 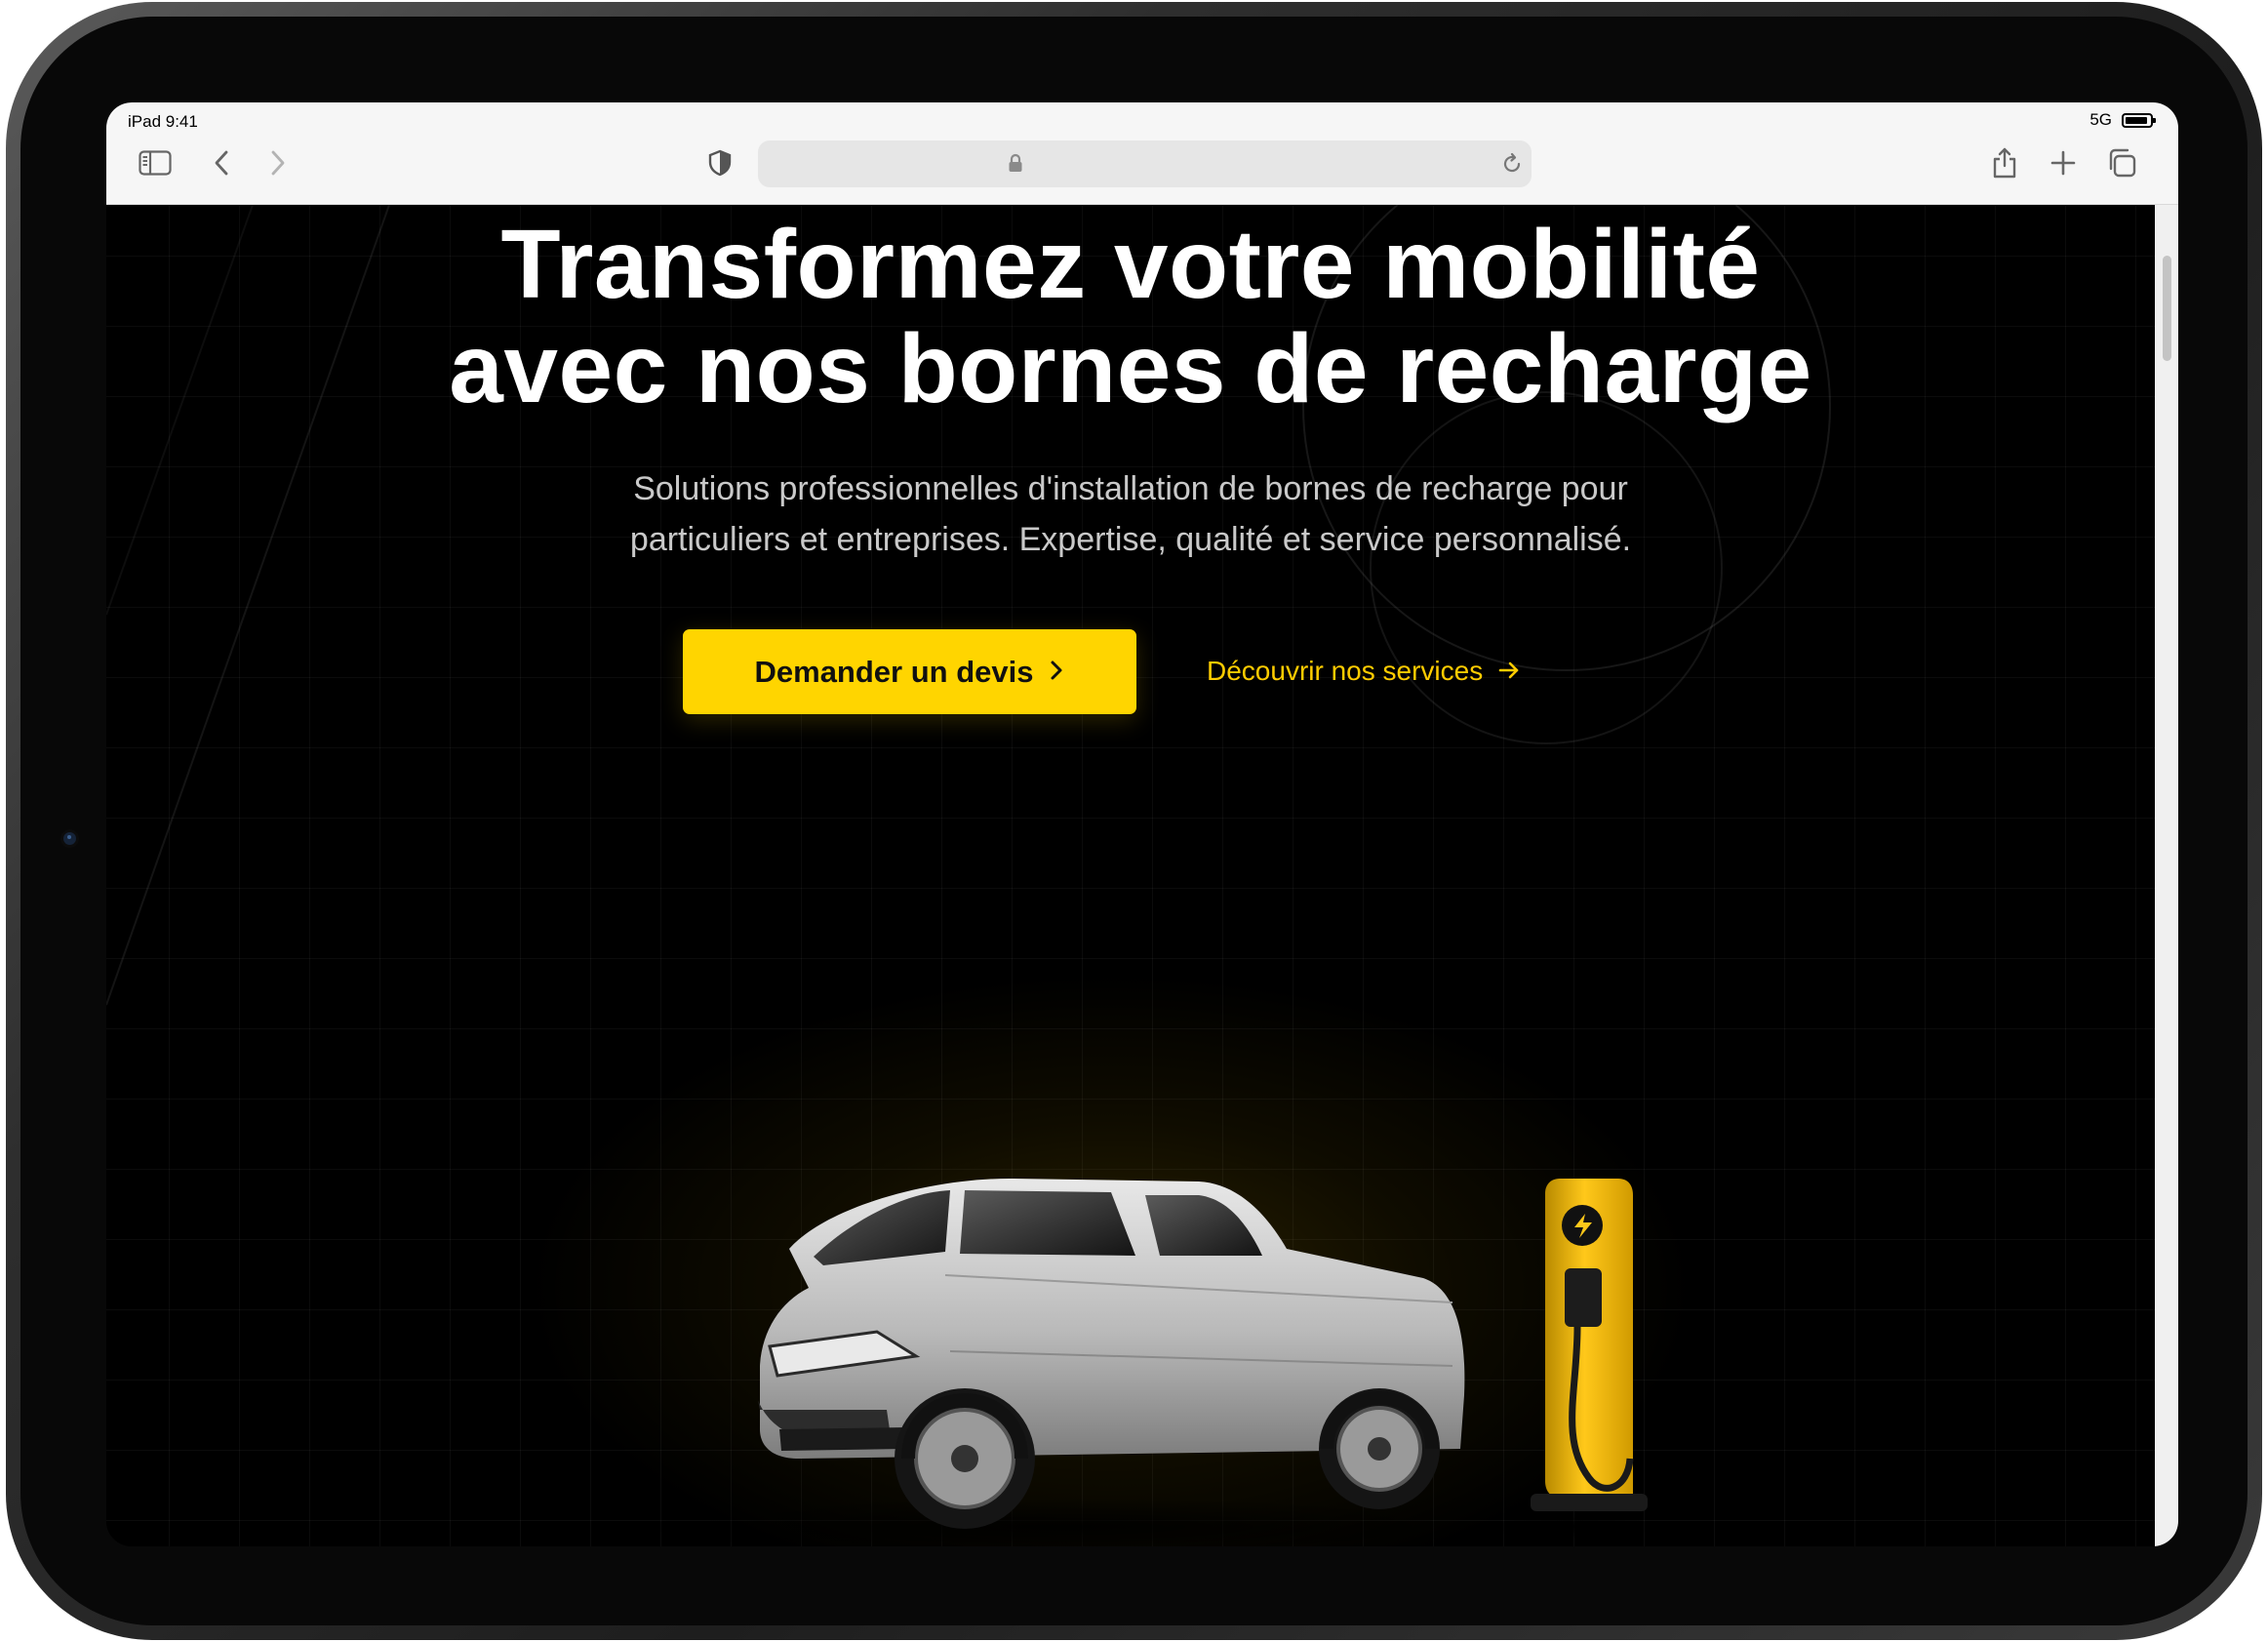 What do you see at coordinates (2100, 119) in the screenshot?
I see `cellular-signal: 5G` at bounding box center [2100, 119].